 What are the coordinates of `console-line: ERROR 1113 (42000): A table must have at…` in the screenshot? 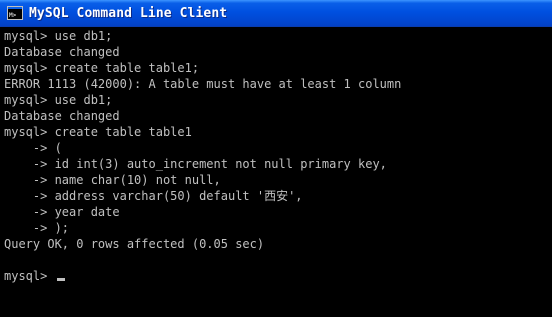 It's located at (203, 84).